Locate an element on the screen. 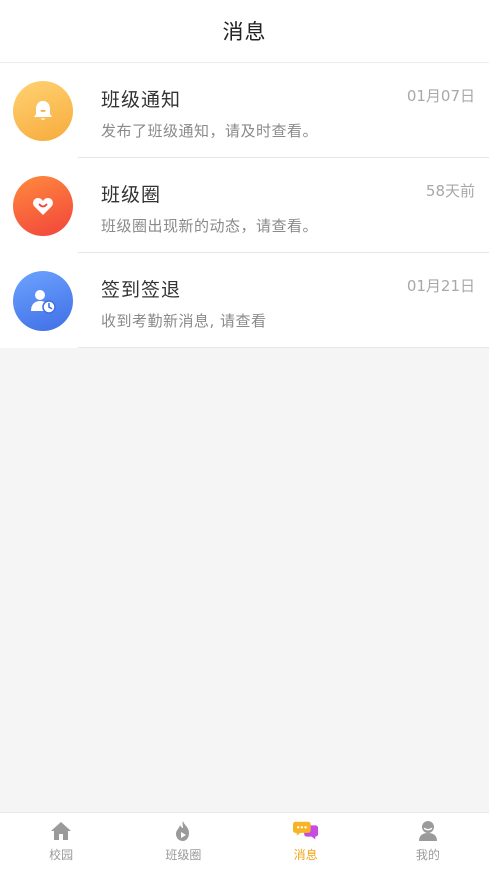  user-clock-icon is located at coordinates (43, 302).